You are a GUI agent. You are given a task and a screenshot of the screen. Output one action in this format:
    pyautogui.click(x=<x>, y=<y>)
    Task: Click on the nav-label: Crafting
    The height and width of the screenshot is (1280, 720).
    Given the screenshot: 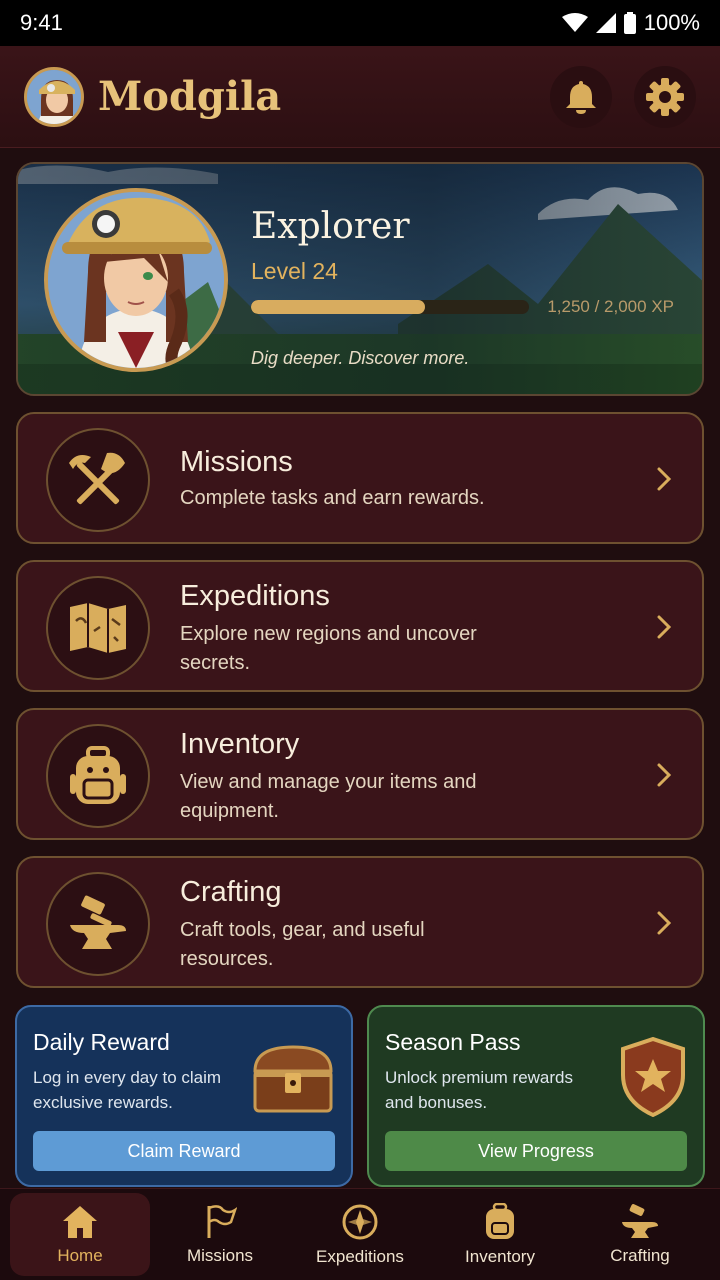 What is the action you would take?
    pyautogui.click(x=640, y=1255)
    